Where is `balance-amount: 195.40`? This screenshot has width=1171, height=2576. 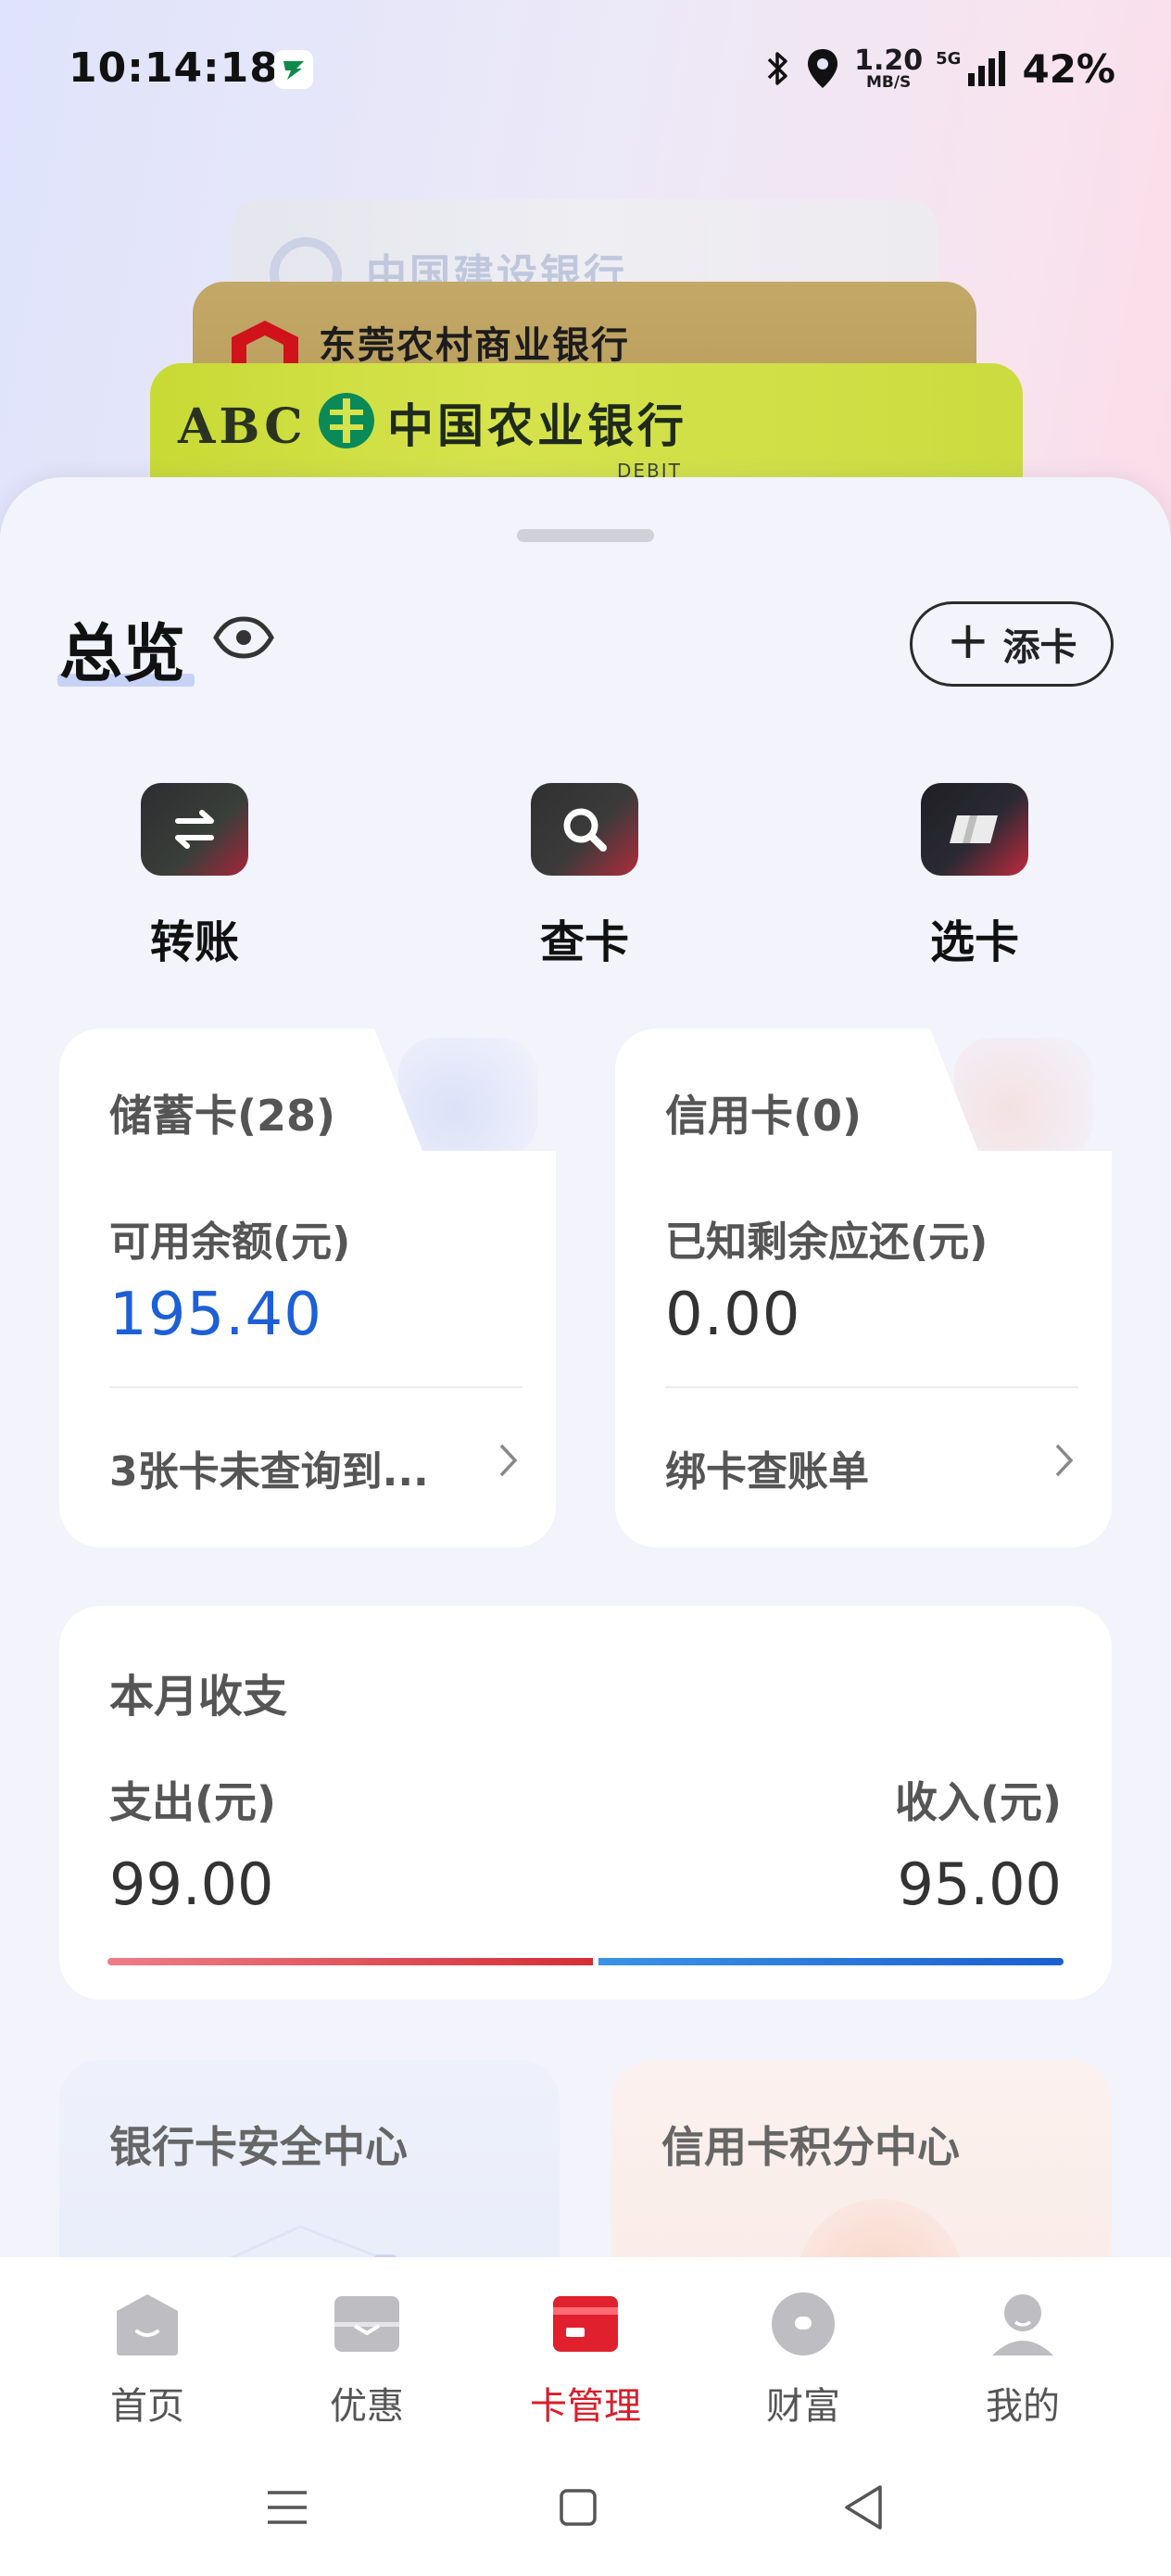
balance-amount: 195.40 is located at coordinates (216, 1315).